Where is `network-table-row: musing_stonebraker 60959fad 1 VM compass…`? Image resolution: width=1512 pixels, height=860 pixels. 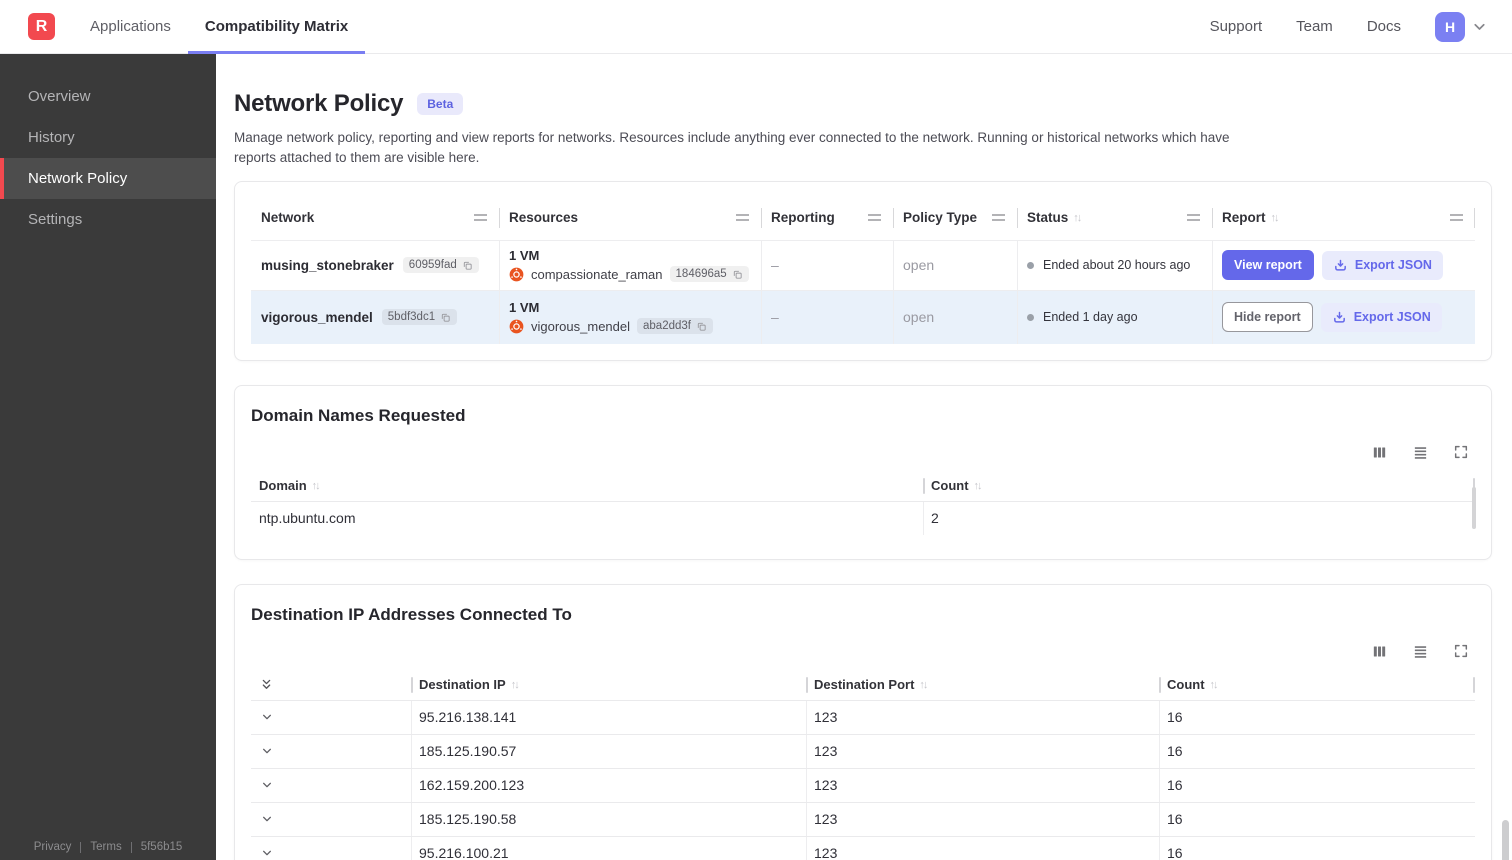
network-table-row: musing_stonebraker 60959fad 1 VM compass… is located at coordinates (863, 264).